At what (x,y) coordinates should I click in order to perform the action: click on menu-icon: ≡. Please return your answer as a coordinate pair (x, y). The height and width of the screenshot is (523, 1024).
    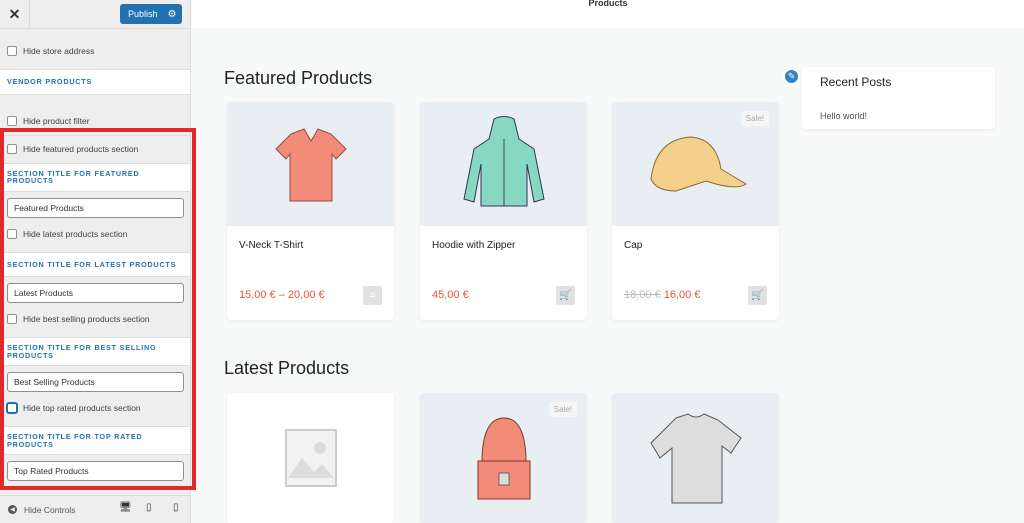
    Looking at the image, I should click on (372, 295).